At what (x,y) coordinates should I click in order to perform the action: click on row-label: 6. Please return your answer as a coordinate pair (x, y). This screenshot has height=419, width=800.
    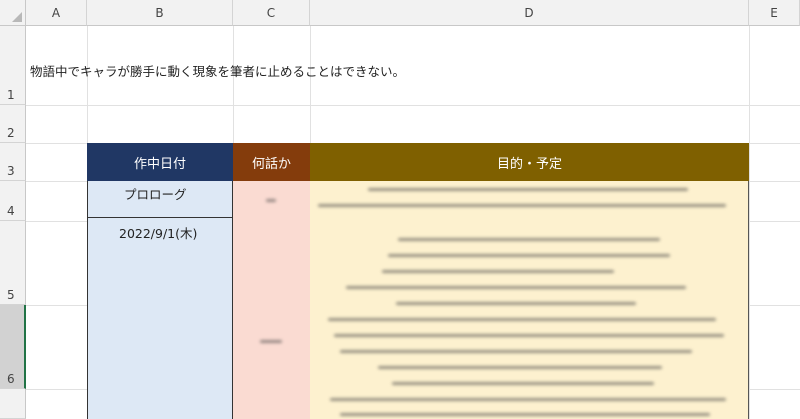
    Looking at the image, I should click on (11, 379).